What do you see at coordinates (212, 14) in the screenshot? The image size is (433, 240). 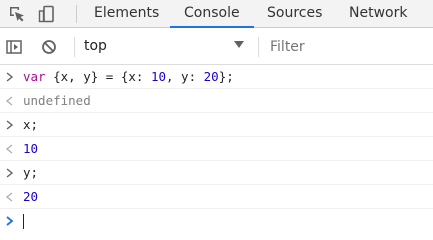 I see `tab-console: Console` at bounding box center [212, 14].